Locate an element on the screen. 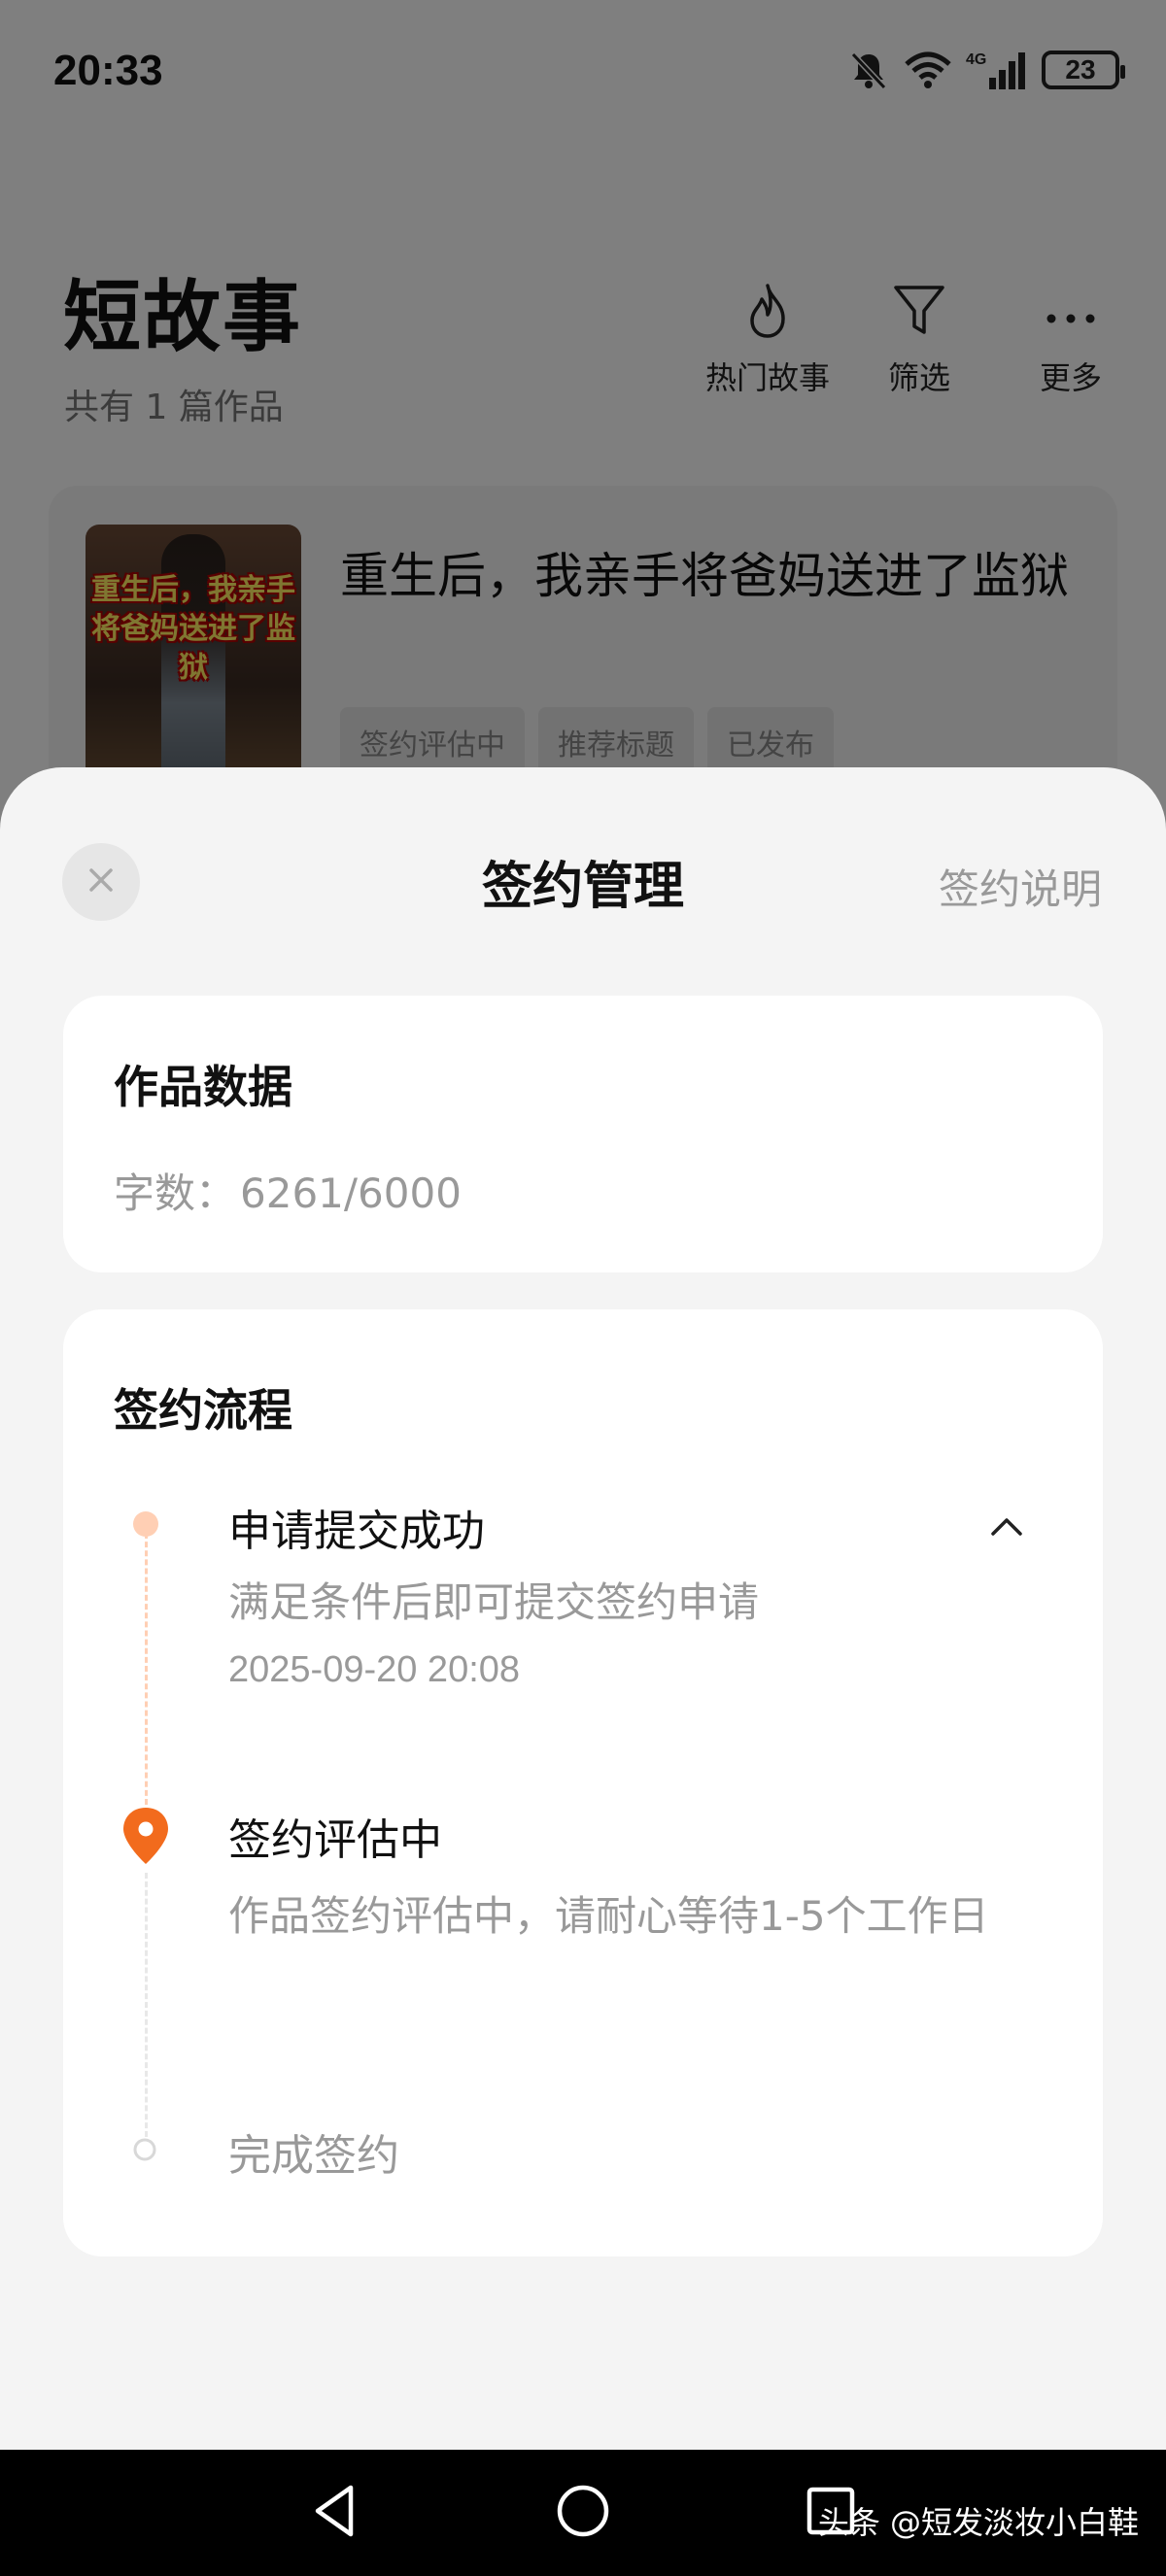 This screenshot has height=2576, width=1166. step-desc-evaluating: 作品签约评估中，请耐心等待1-5个工作日 is located at coordinates (608, 1916).